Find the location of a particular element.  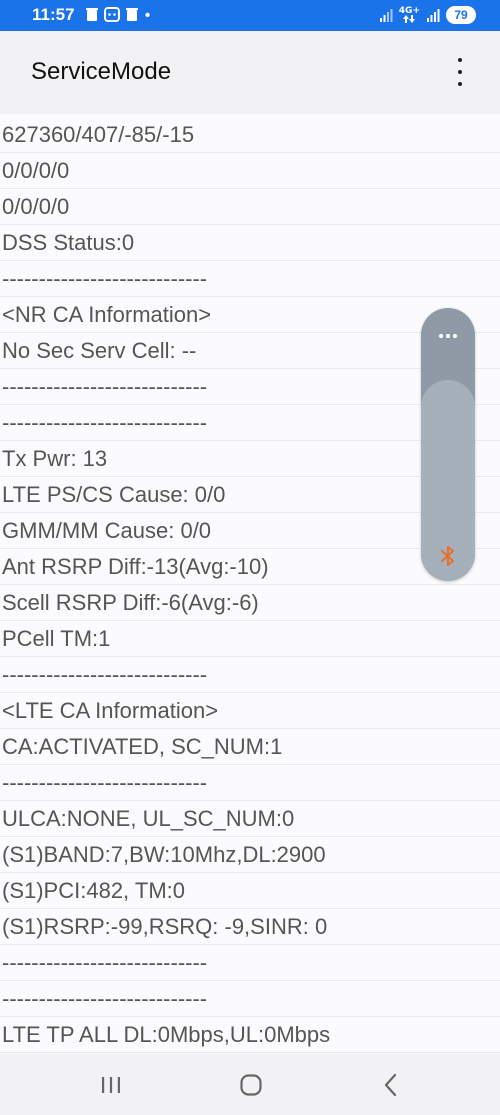

status-bar: 11:57 4G+ 79 is located at coordinates (250, 15).